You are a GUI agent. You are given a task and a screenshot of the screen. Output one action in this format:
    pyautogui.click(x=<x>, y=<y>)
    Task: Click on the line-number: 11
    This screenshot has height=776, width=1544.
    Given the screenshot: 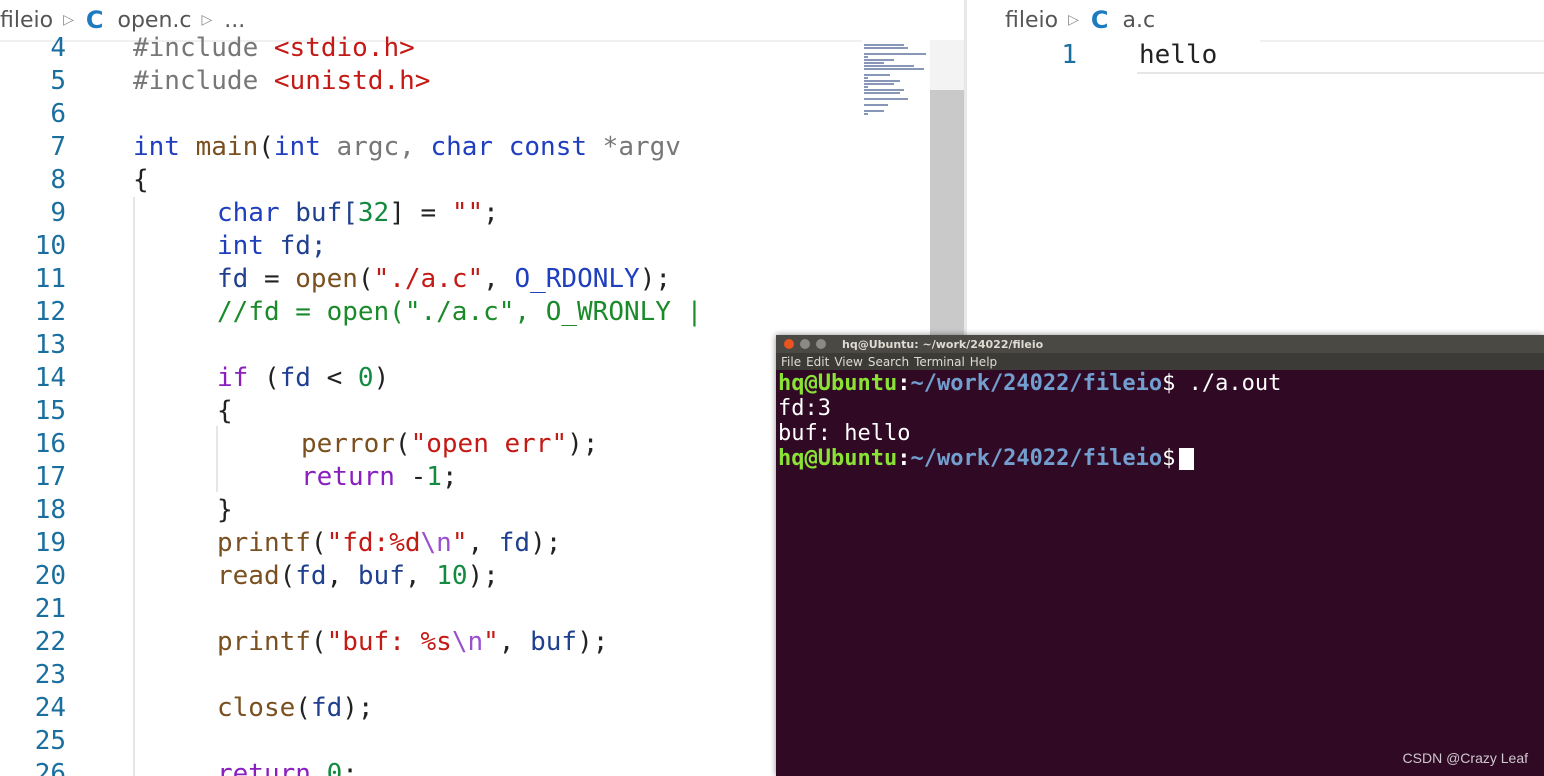 What is the action you would take?
    pyautogui.click(x=50, y=279)
    